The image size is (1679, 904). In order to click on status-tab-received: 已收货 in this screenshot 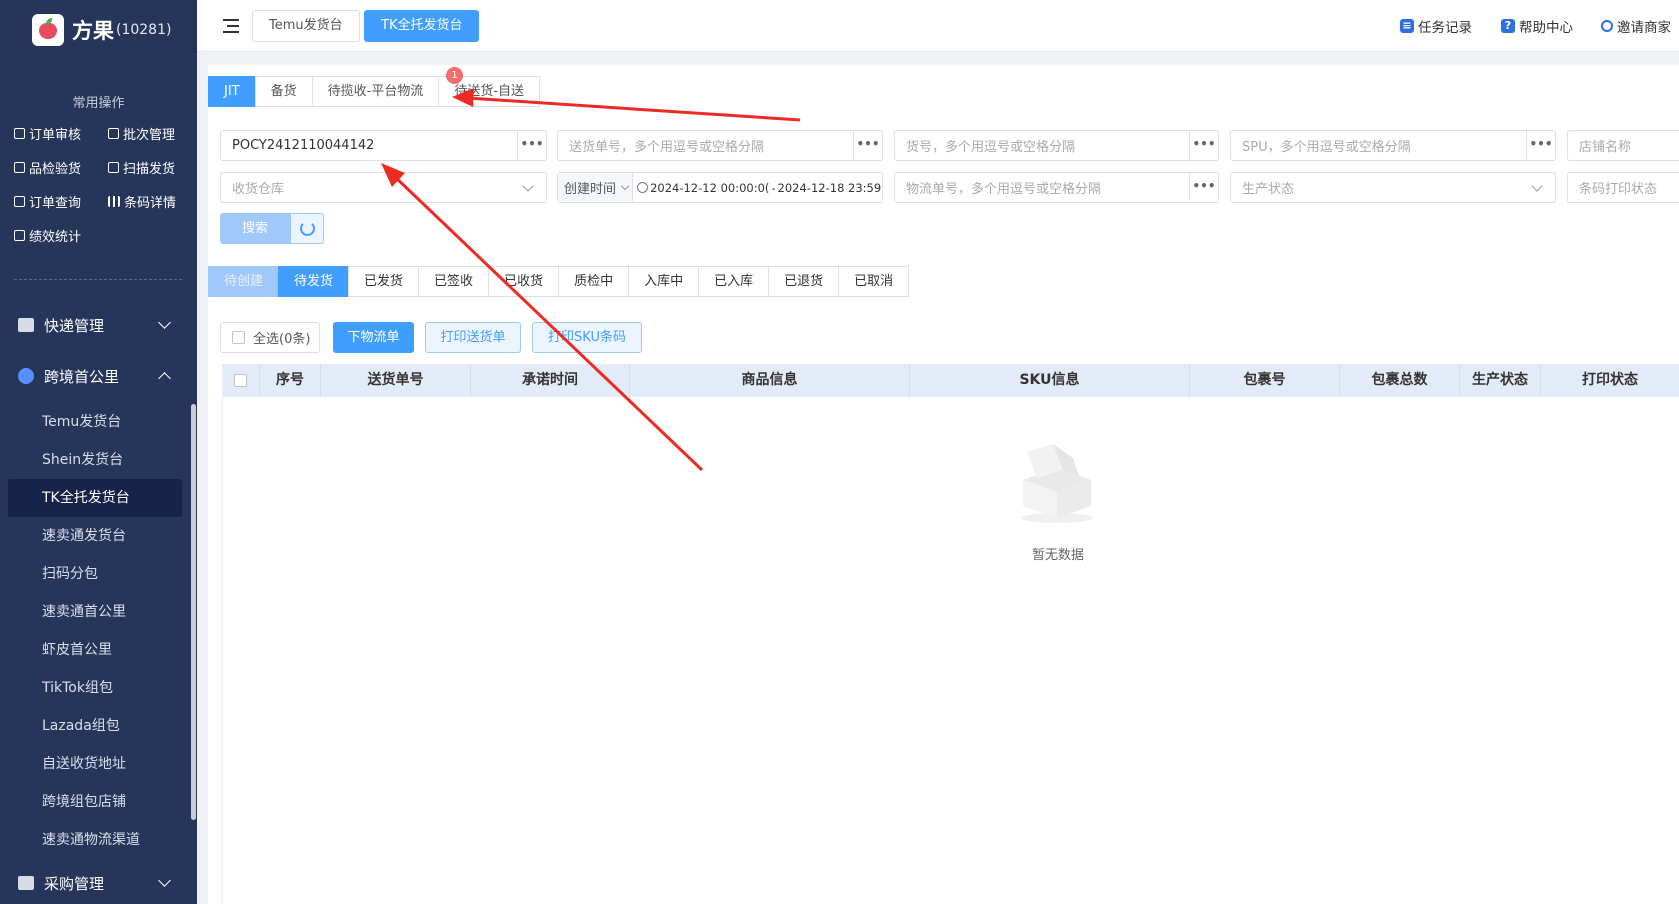, I will do `click(524, 281)`.